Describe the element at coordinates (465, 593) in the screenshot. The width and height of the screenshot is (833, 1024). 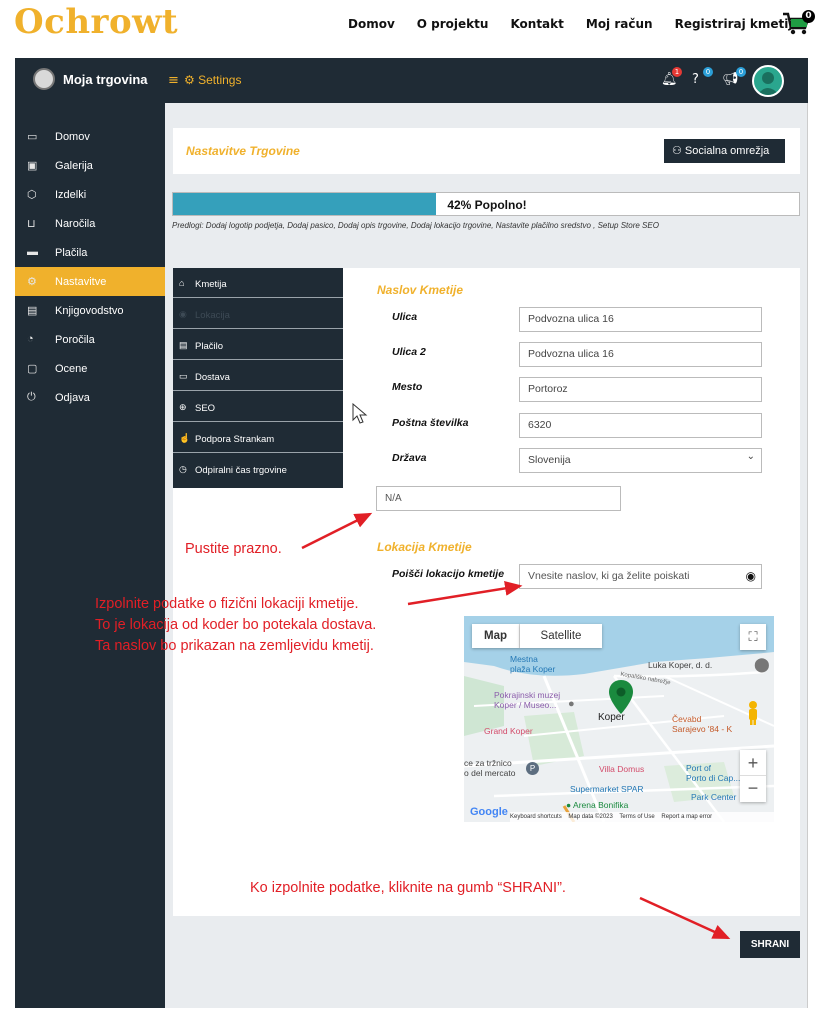
I see `arrow-to-location-search` at that location.